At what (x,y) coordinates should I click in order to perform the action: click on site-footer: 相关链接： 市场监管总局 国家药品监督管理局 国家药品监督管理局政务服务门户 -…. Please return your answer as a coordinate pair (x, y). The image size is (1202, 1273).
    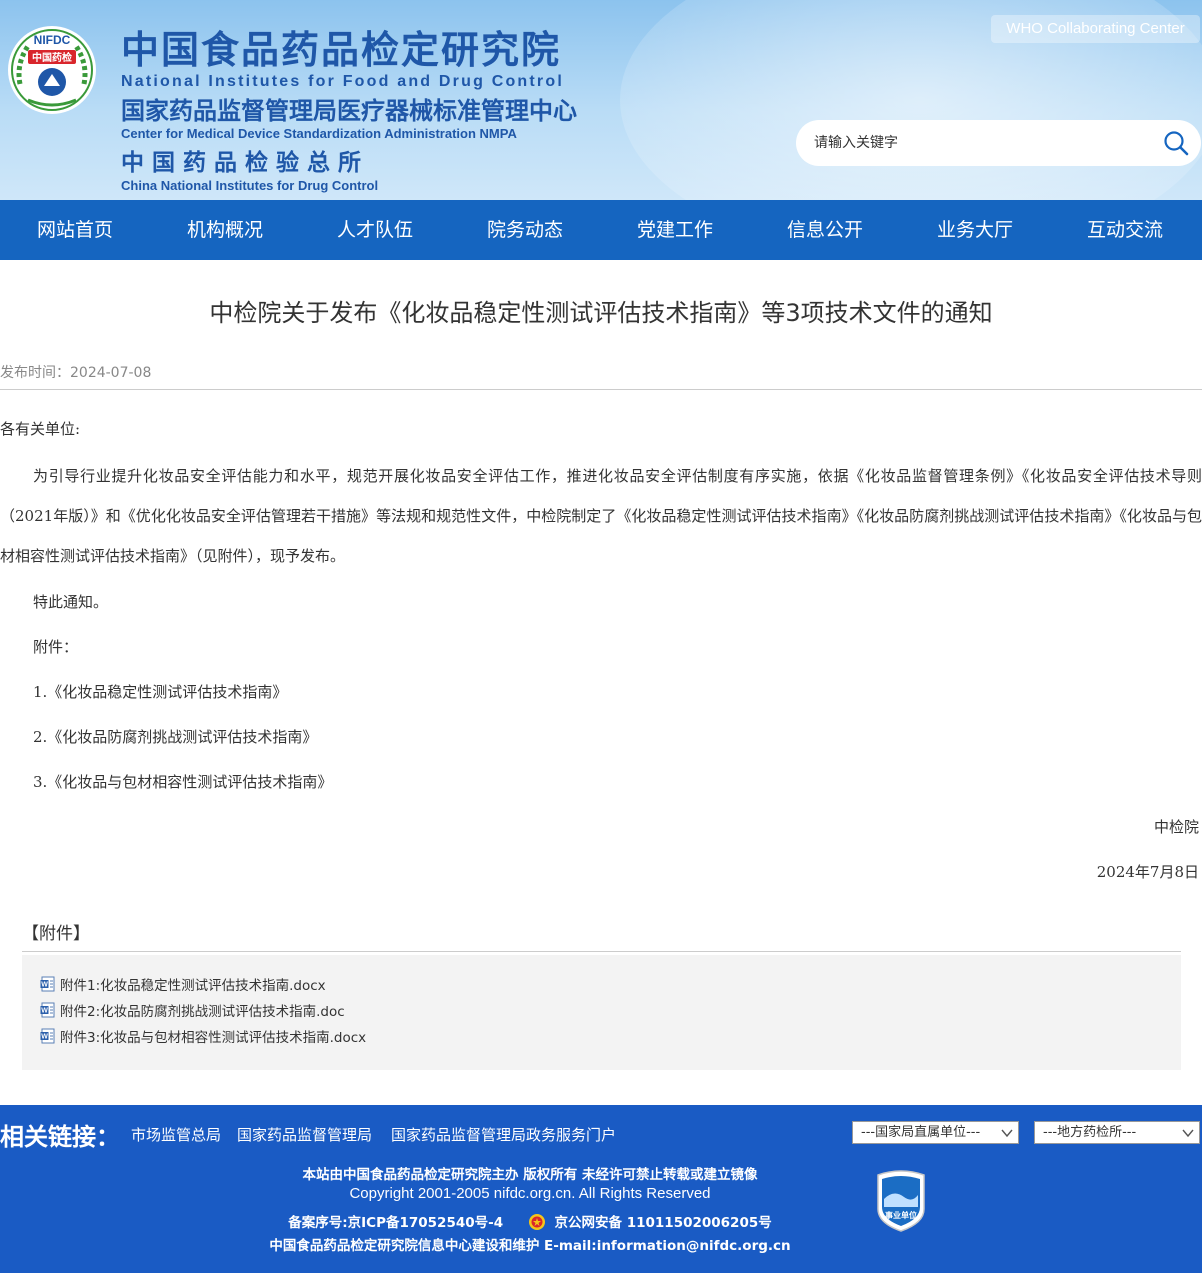
    Looking at the image, I should click on (601, 1189).